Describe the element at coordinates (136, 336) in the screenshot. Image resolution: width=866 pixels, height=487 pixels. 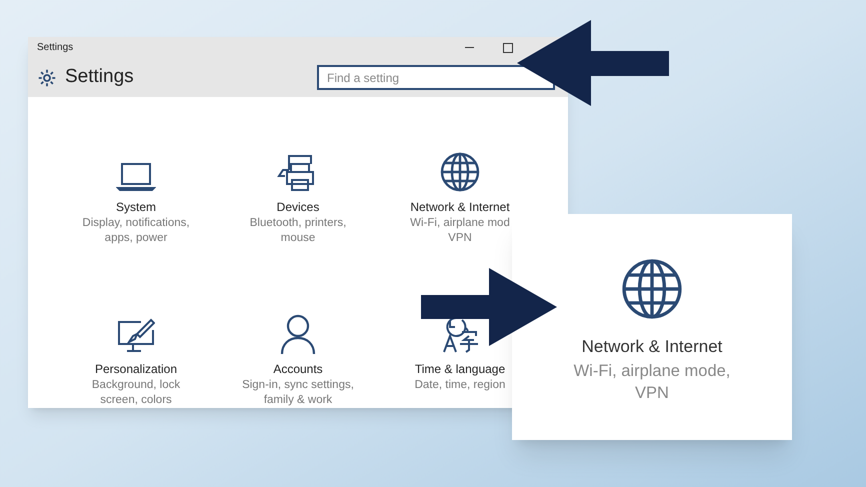
I see `paintbrush-monitor-icon` at that location.